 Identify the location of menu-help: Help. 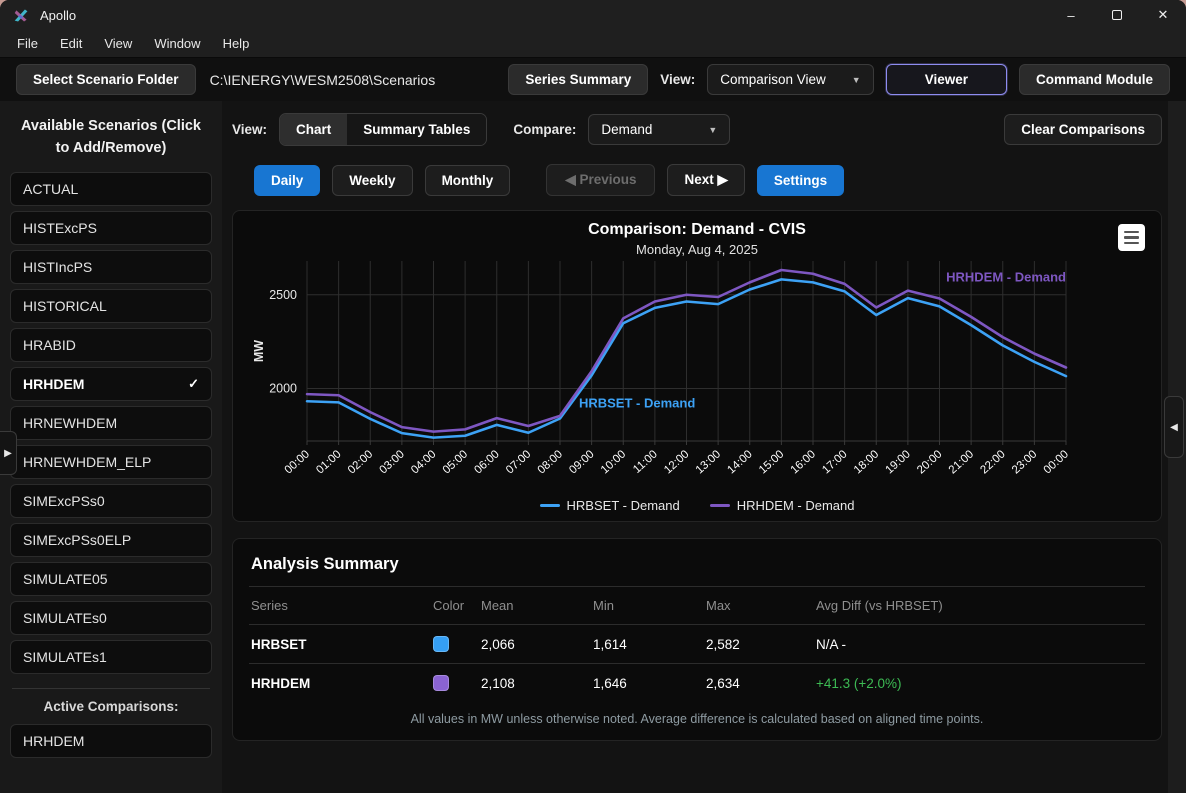
(236, 43).